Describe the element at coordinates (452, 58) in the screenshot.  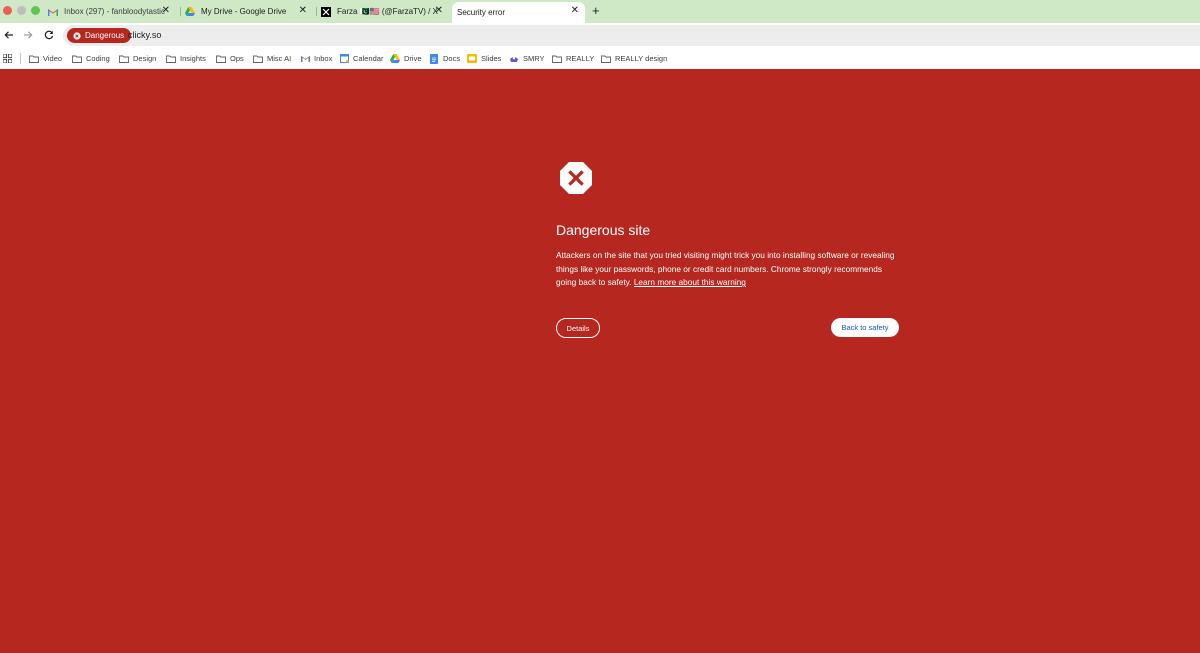
I see `bookmark-label: Docs` at that location.